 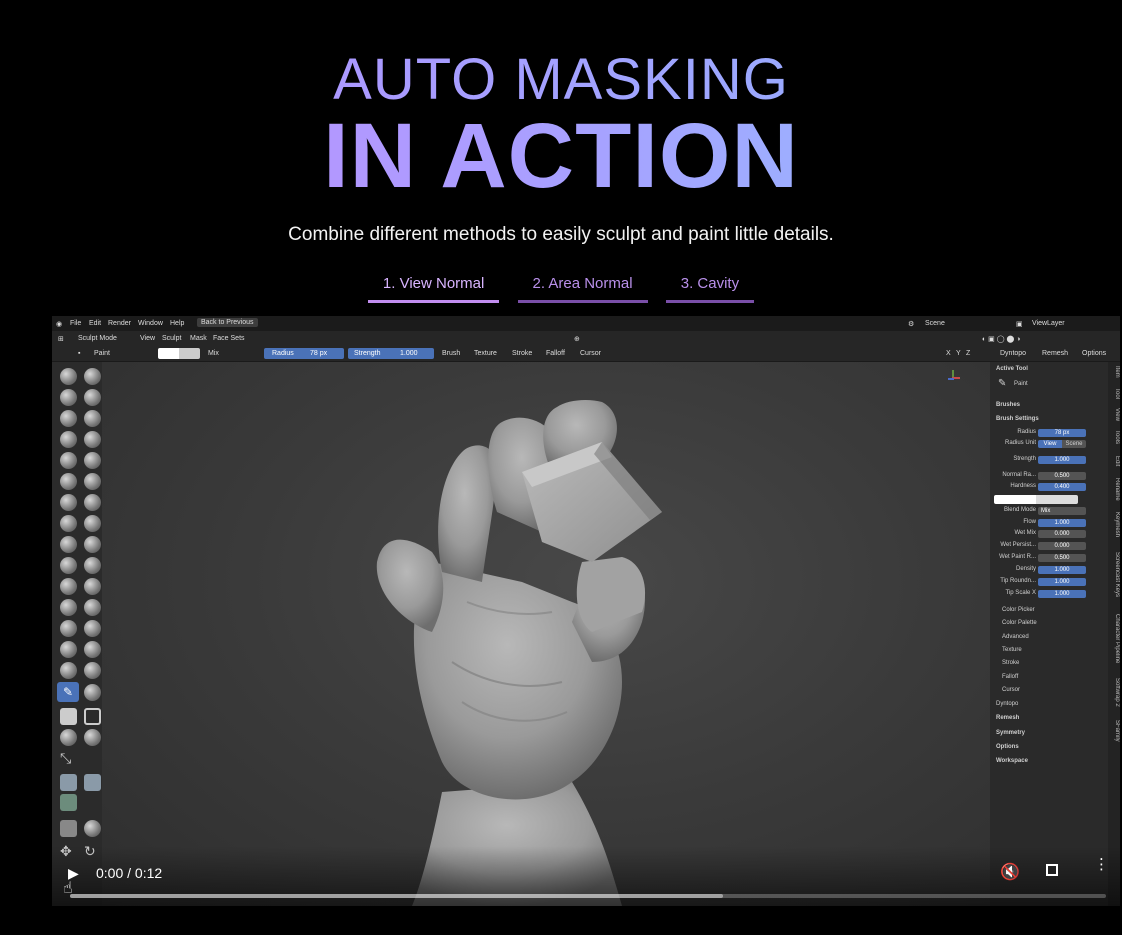 I want to click on clay-thumb-brush-icon, so click(x=68, y=418).